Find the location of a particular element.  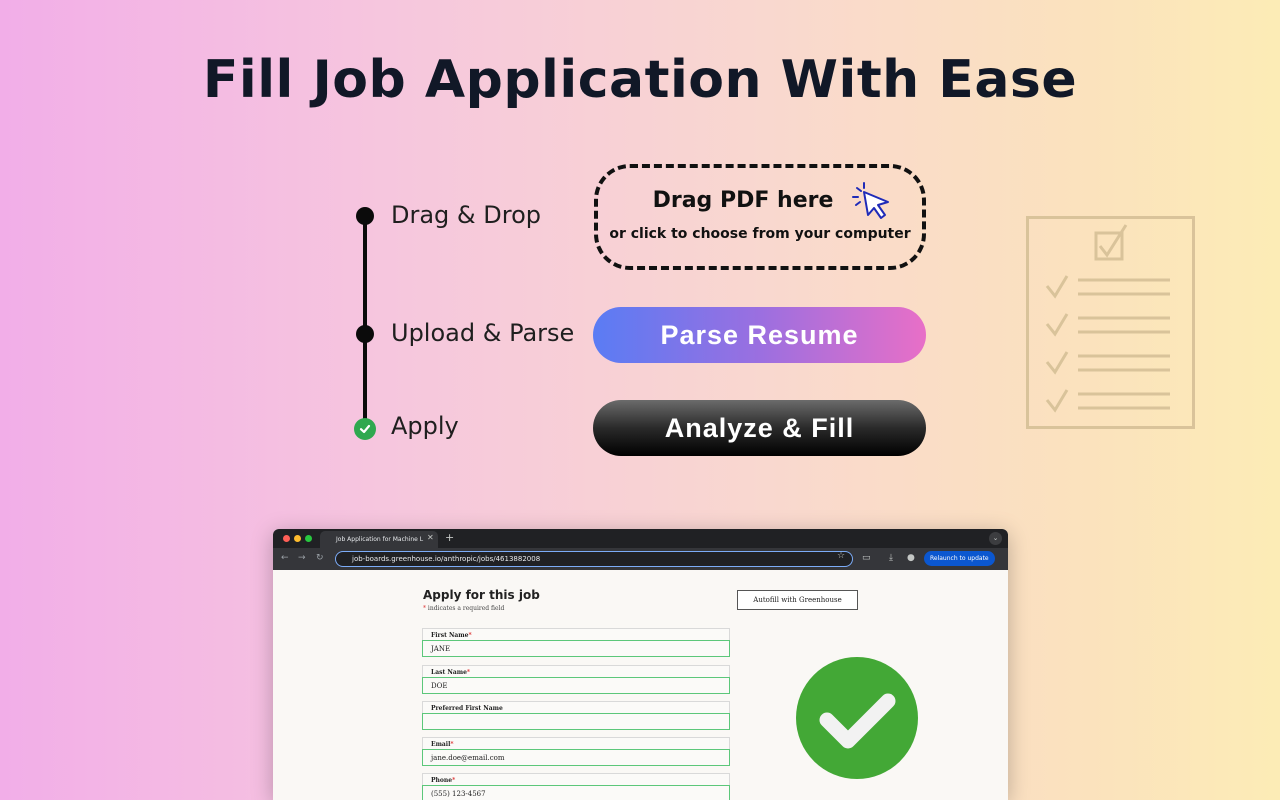

reload-icon: ↻ is located at coordinates (320, 558).